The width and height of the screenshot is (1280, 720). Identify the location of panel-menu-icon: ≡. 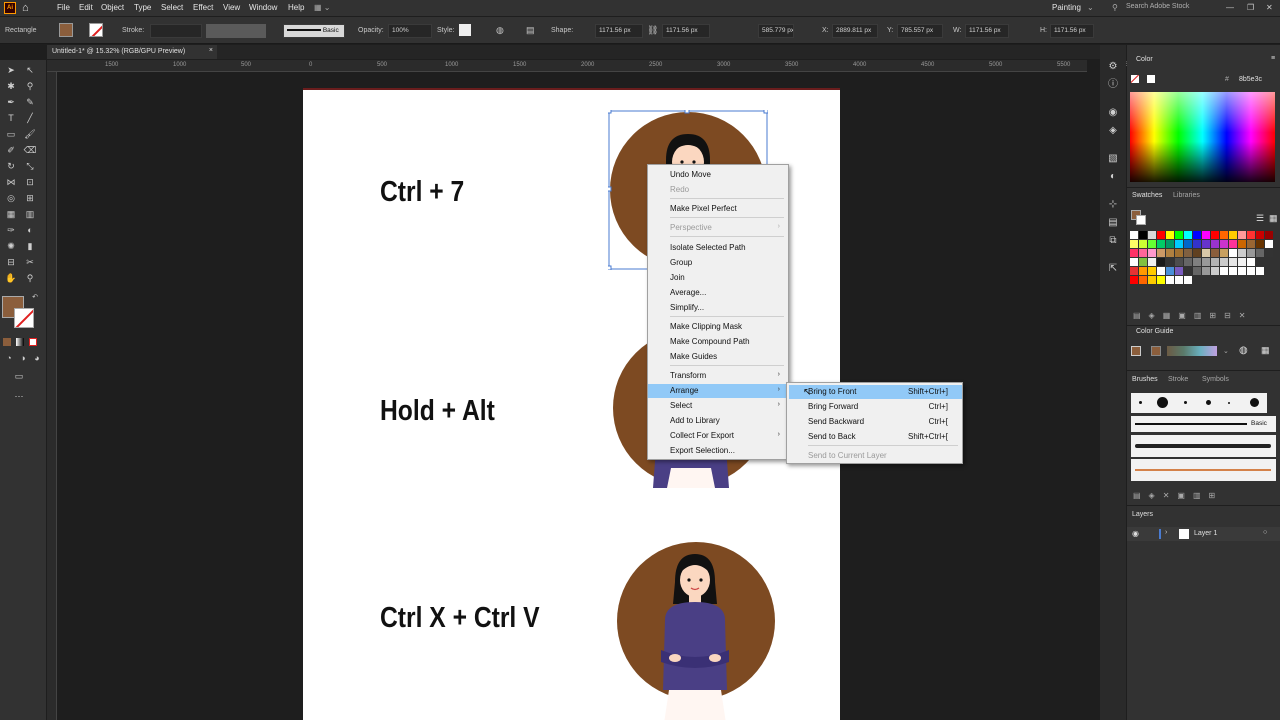
(1273, 58).